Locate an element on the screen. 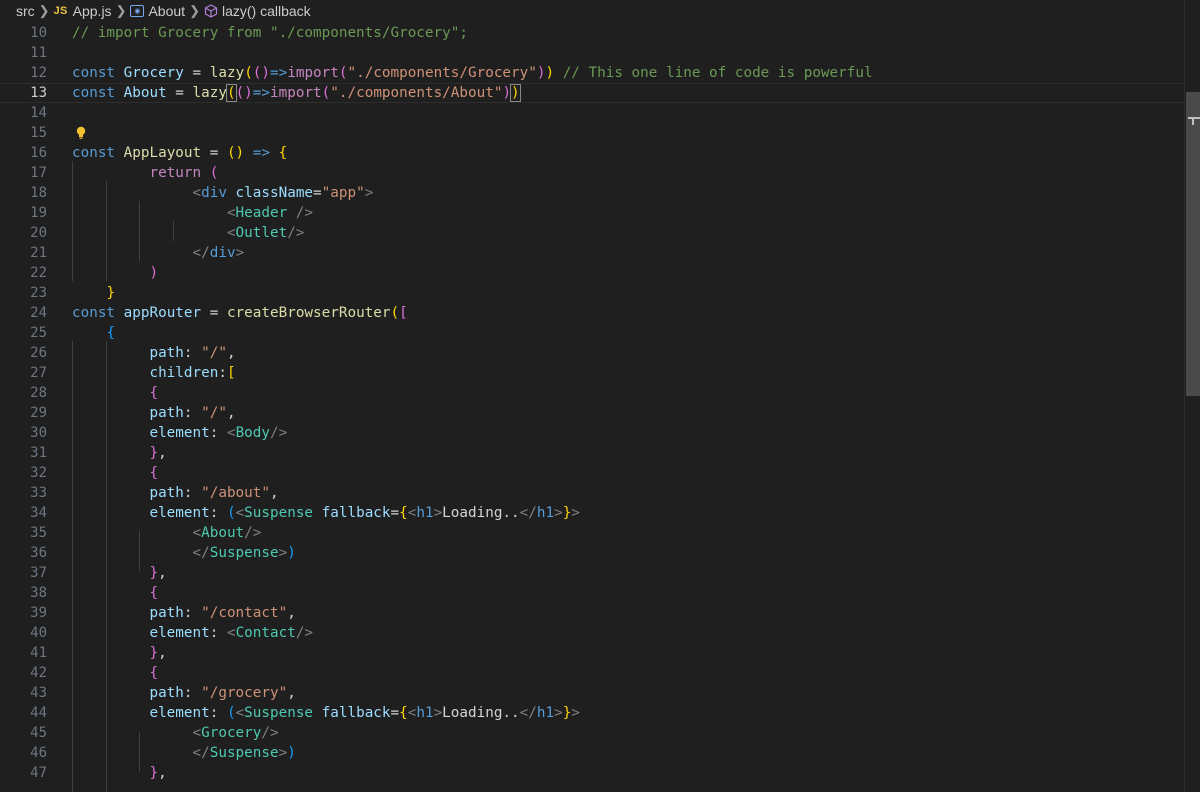  breadcrumb-folder: src is located at coordinates (25, 11).